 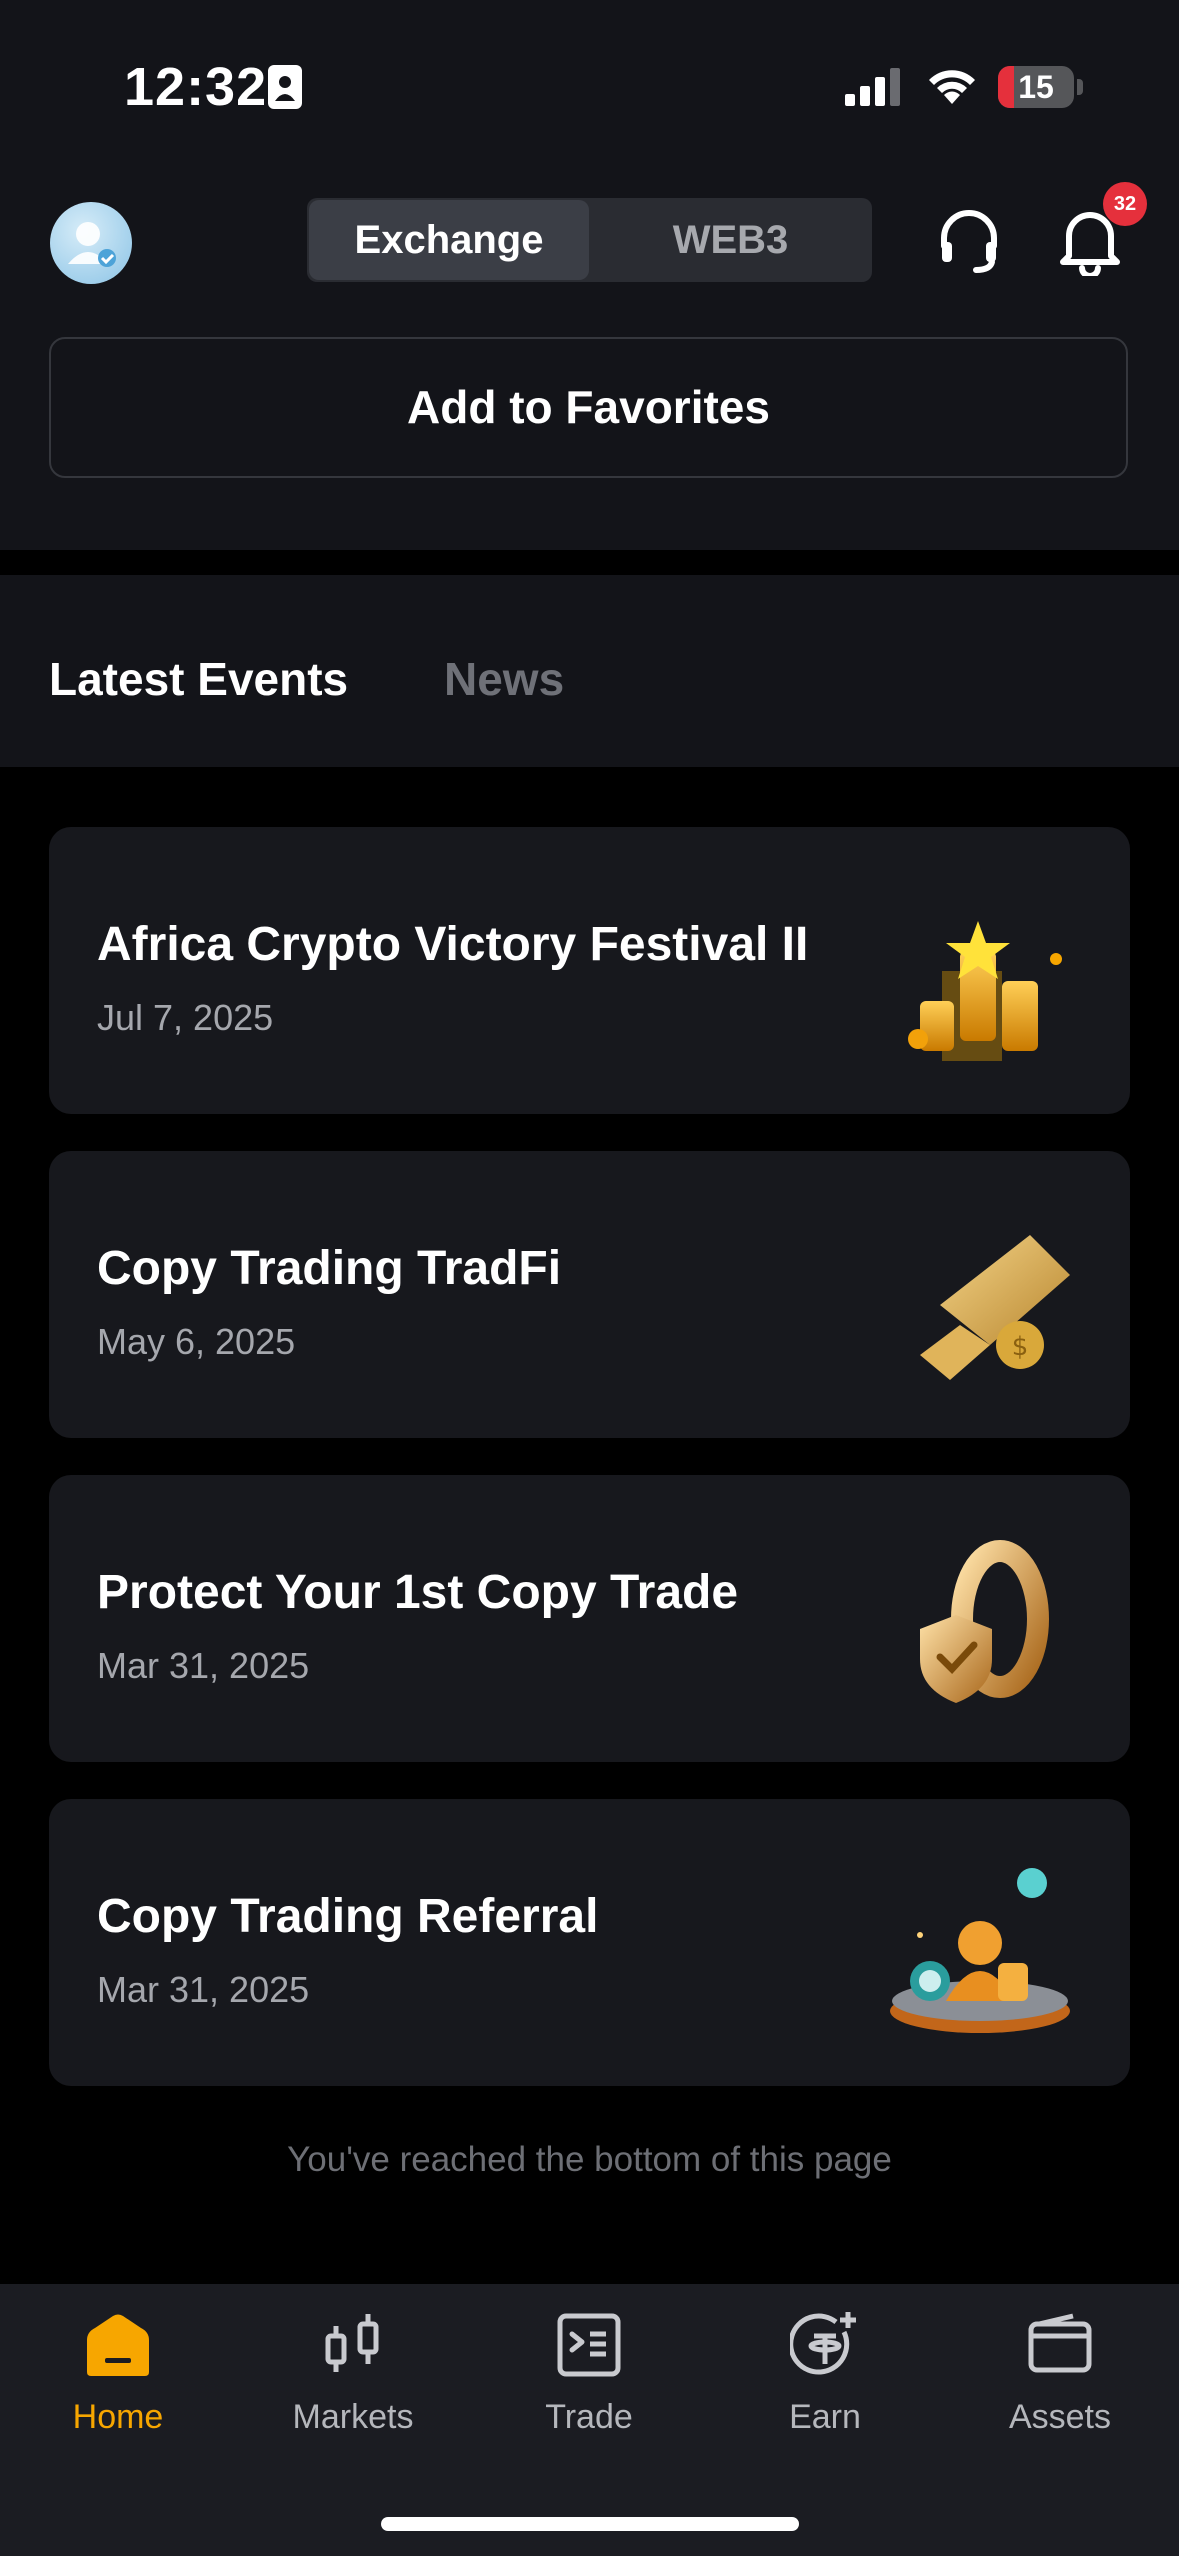 What do you see at coordinates (1080, 87) in the screenshot?
I see `battery-cap` at bounding box center [1080, 87].